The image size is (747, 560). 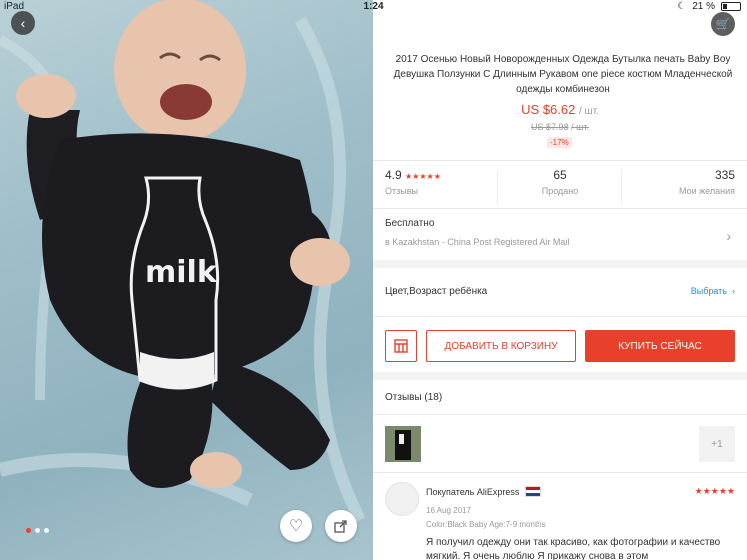 I want to click on share-button, so click(x=341, y=526).